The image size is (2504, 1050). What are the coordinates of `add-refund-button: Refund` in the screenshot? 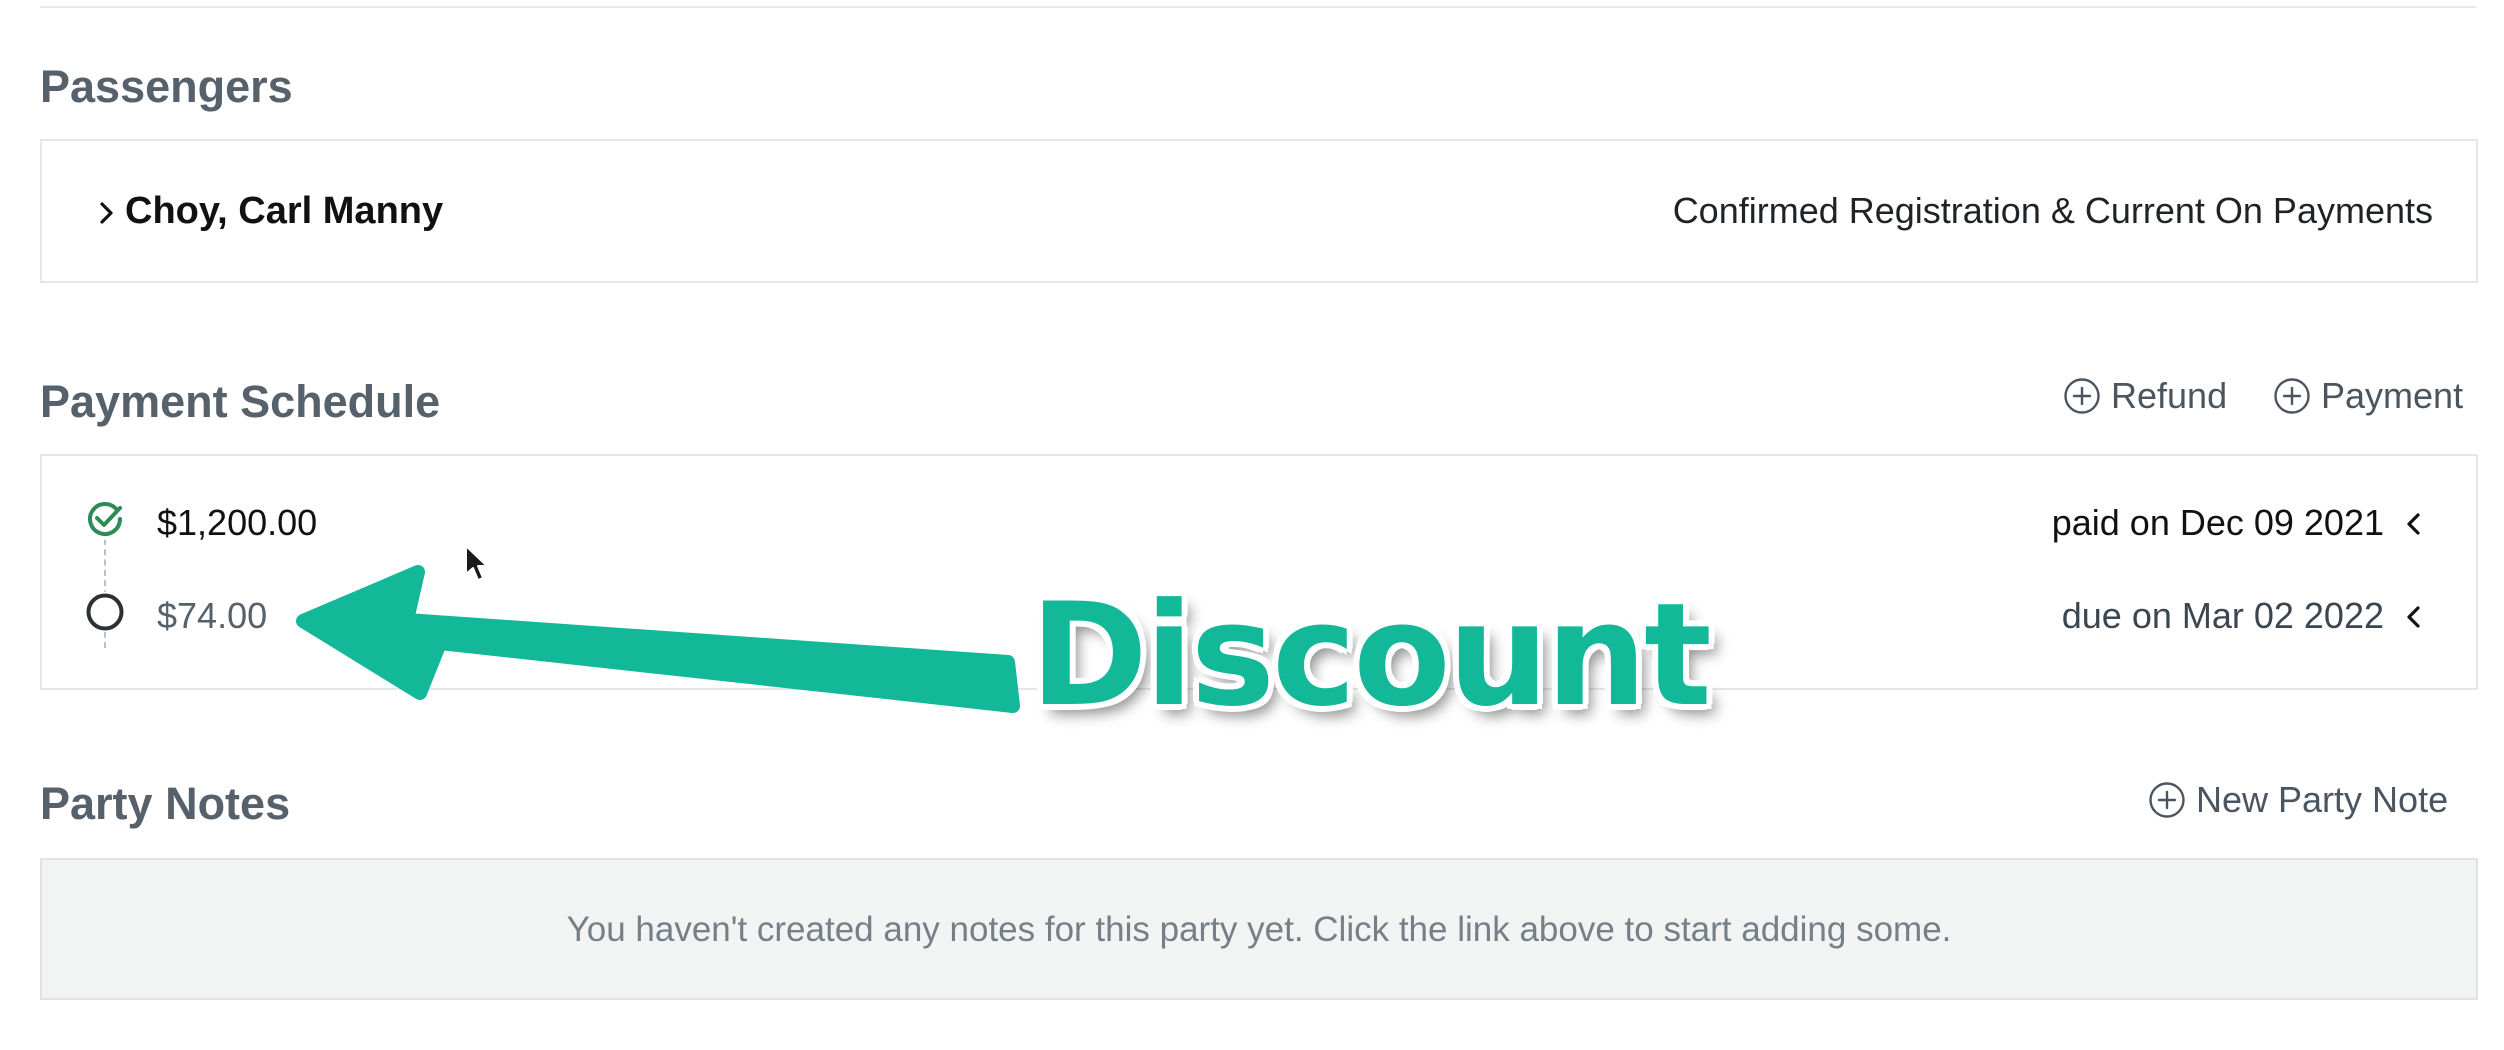 It's located at (2145, 396).